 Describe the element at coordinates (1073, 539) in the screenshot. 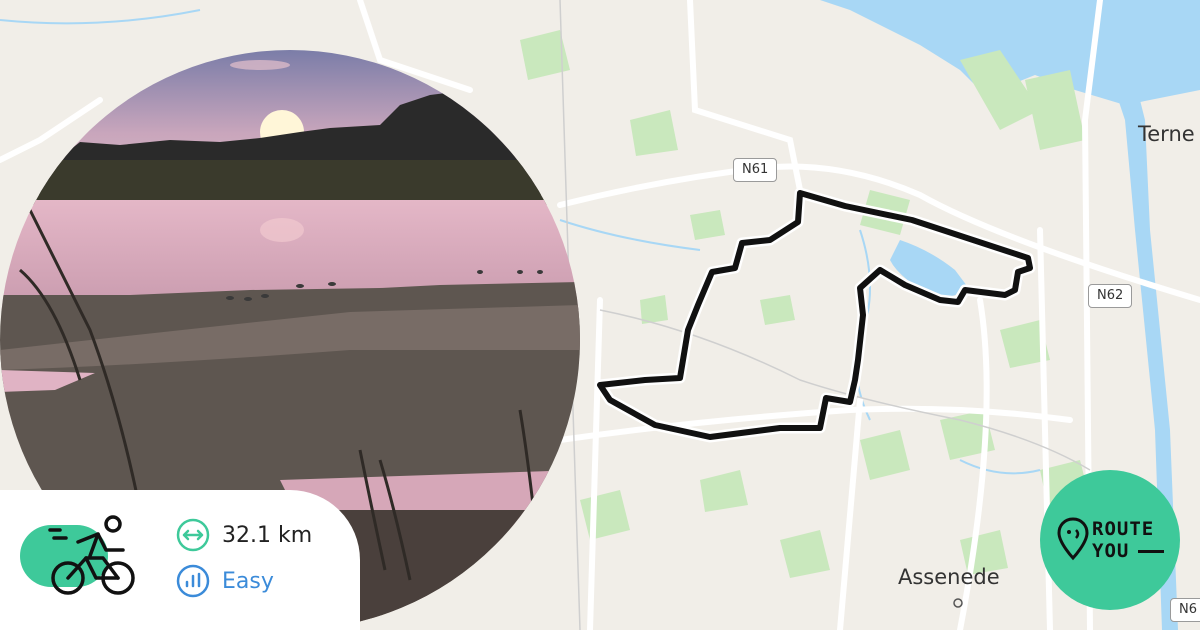

I see `routeyou-pin-icon` at that location.